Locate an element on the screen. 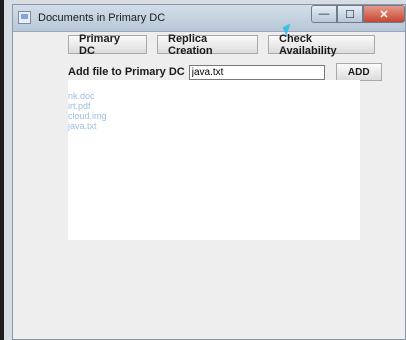  maximize-button: ☐ is located at coordinates (350, 14).